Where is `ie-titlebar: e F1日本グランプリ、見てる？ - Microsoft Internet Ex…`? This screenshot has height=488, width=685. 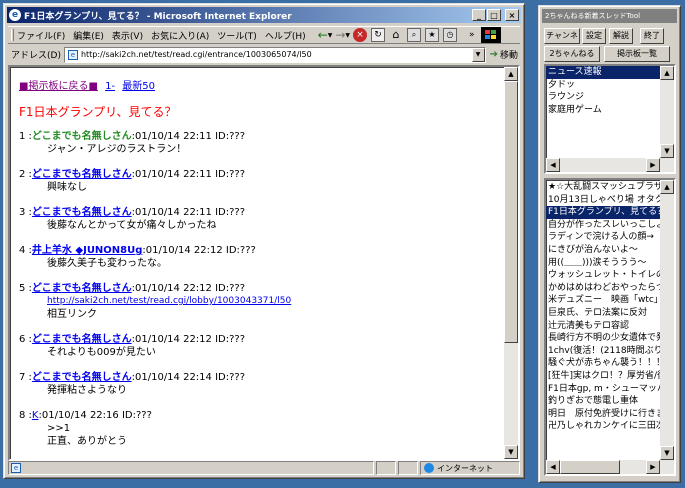 ie-titlebar: e F1日本グランプリ、見てる？ - Microsoft Internet Ex… is located at coordinates (264, 15).